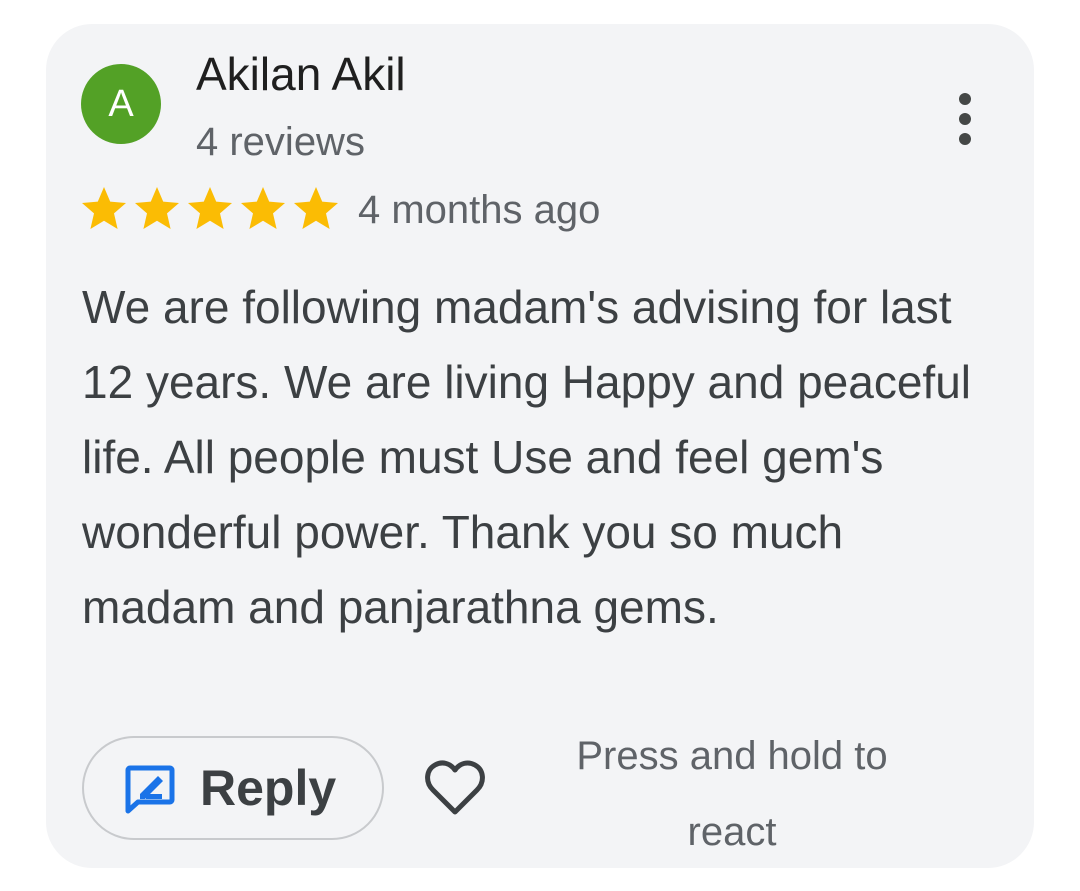 Image resolution: width=1080 pixels, height=891 pixels. Describe the element at coordinates (268, 788) in the screenshot. I see `reply-label: Reply` at that location.